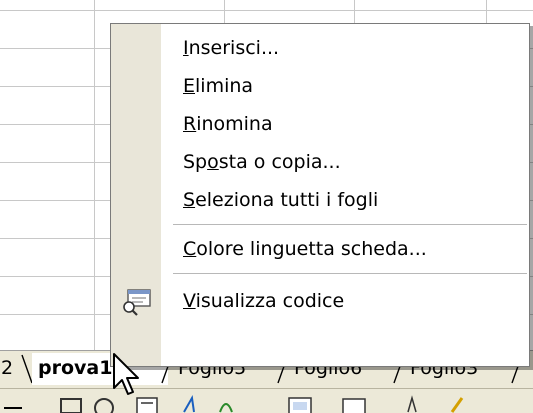 This screenshot has height=413, width=533. What do you see at coordinates (458, 403) in the screenshot?
I see `line-color-icon` at bounding box center [458, 403].